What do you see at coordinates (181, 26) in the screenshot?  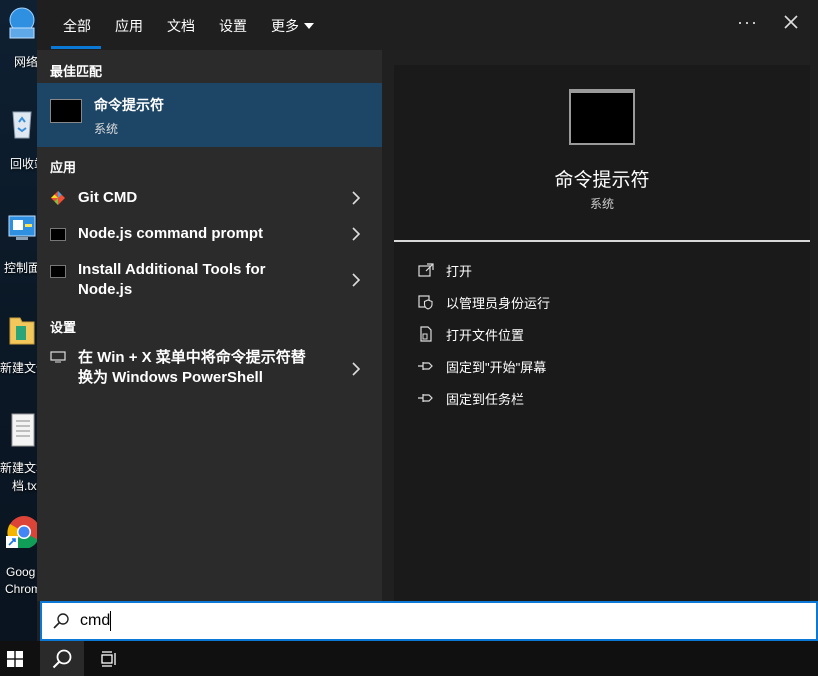 I see `tab-documents: 文档` at bounding box center [181, 26].